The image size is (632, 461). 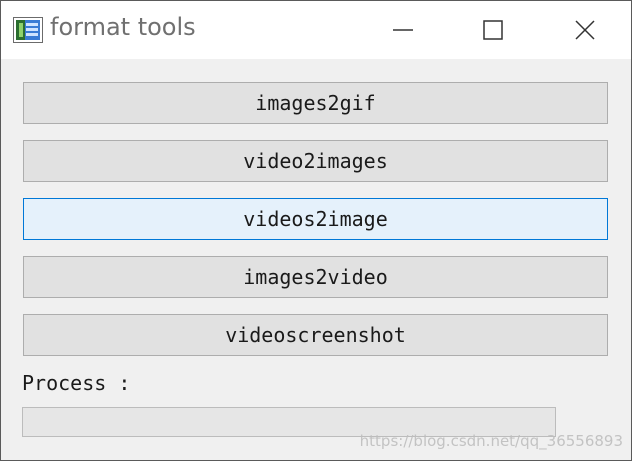 I want to click on window-title: format tools, so click(x=123, y=27).